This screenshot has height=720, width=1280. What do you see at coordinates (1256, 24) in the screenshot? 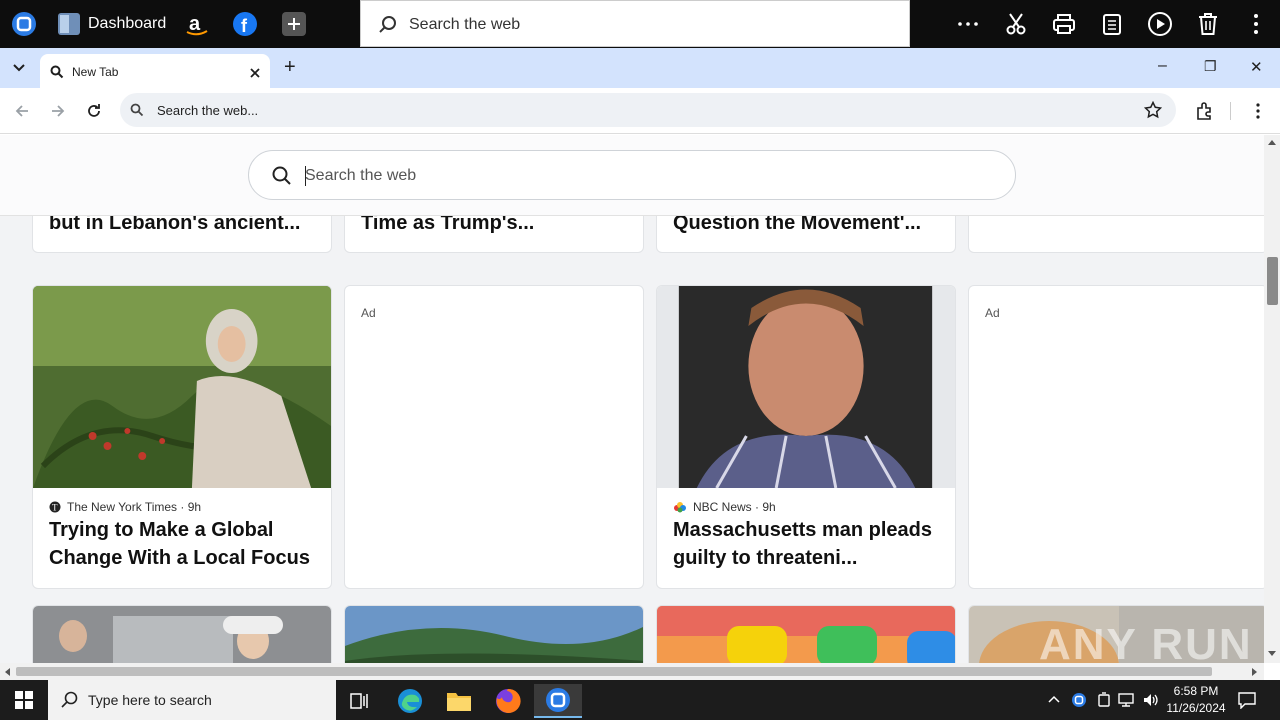
I see `menu-icon` at bounding box center [1256, 24].